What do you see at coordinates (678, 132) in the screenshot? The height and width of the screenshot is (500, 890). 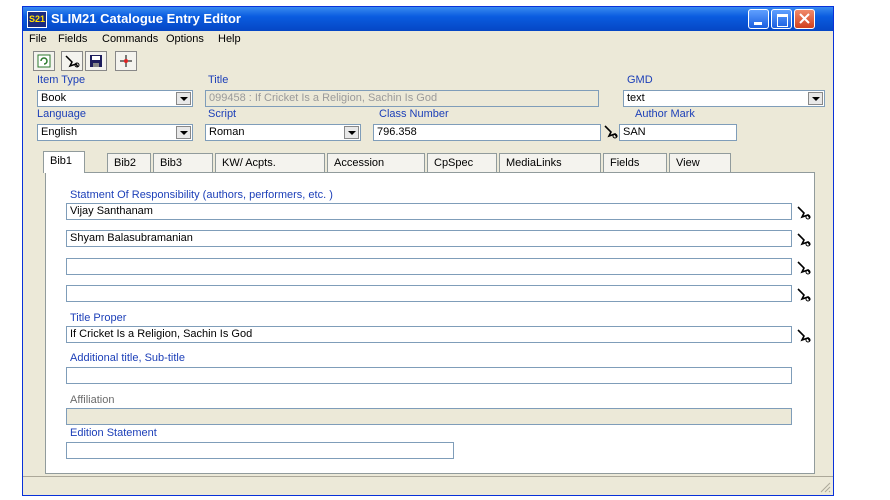 I see `author-mark-field: SAN` at bounding box center [678, 132].